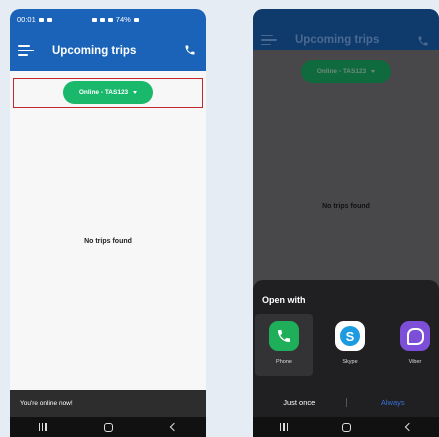 The height and width of the screenshot is (437, 439). I want to click on app-label: Viber, so click(415, 362).